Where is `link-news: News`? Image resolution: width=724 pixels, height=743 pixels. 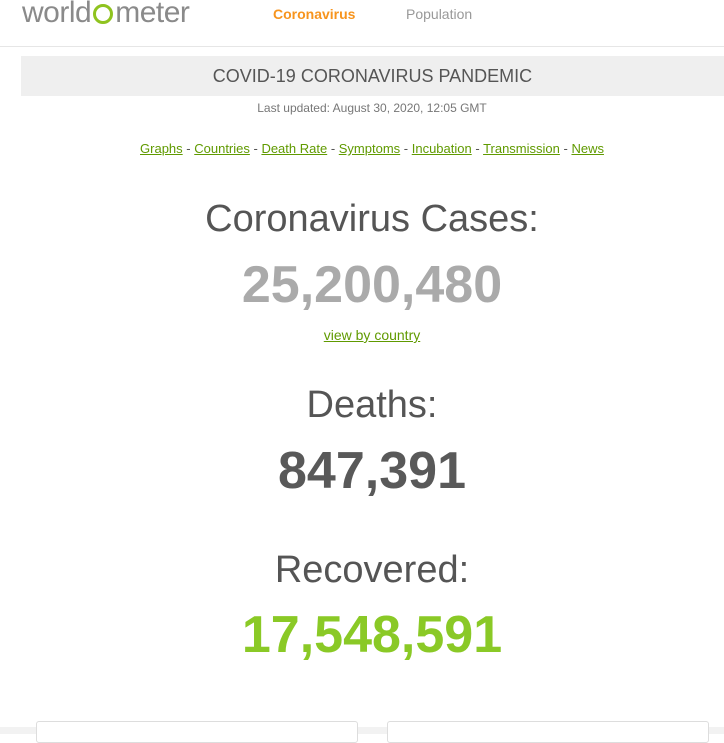
link-news: News is located at coordinates (587, 148).